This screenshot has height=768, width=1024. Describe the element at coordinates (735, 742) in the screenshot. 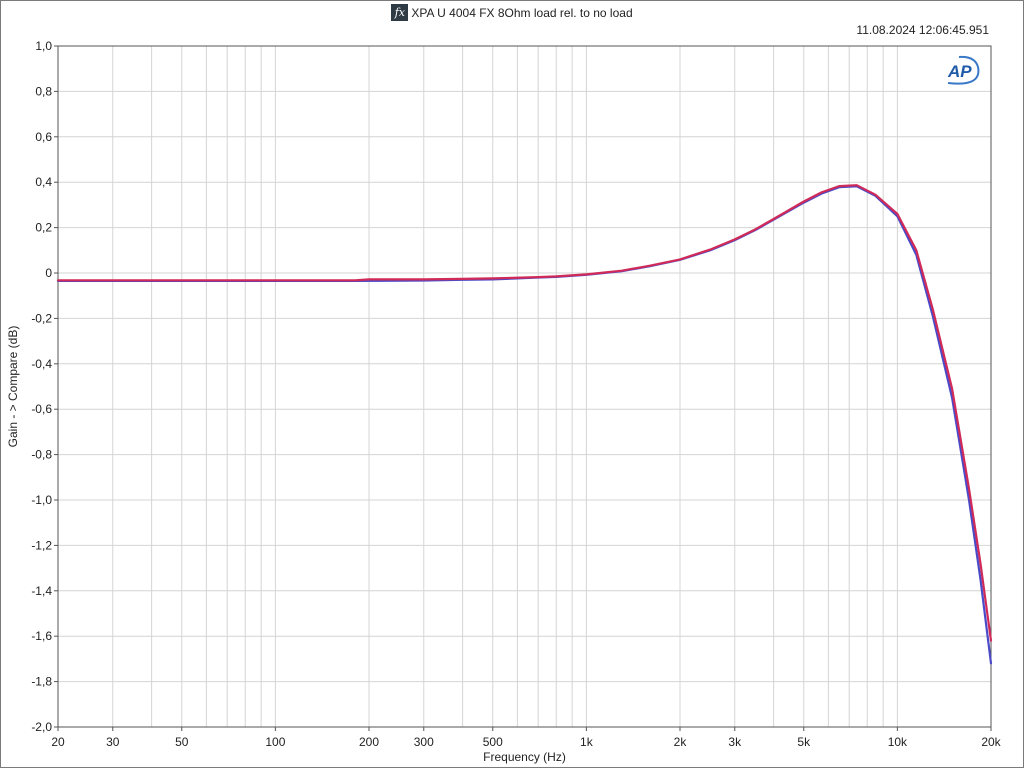

I see `x-tick-label: 3k` at that location.